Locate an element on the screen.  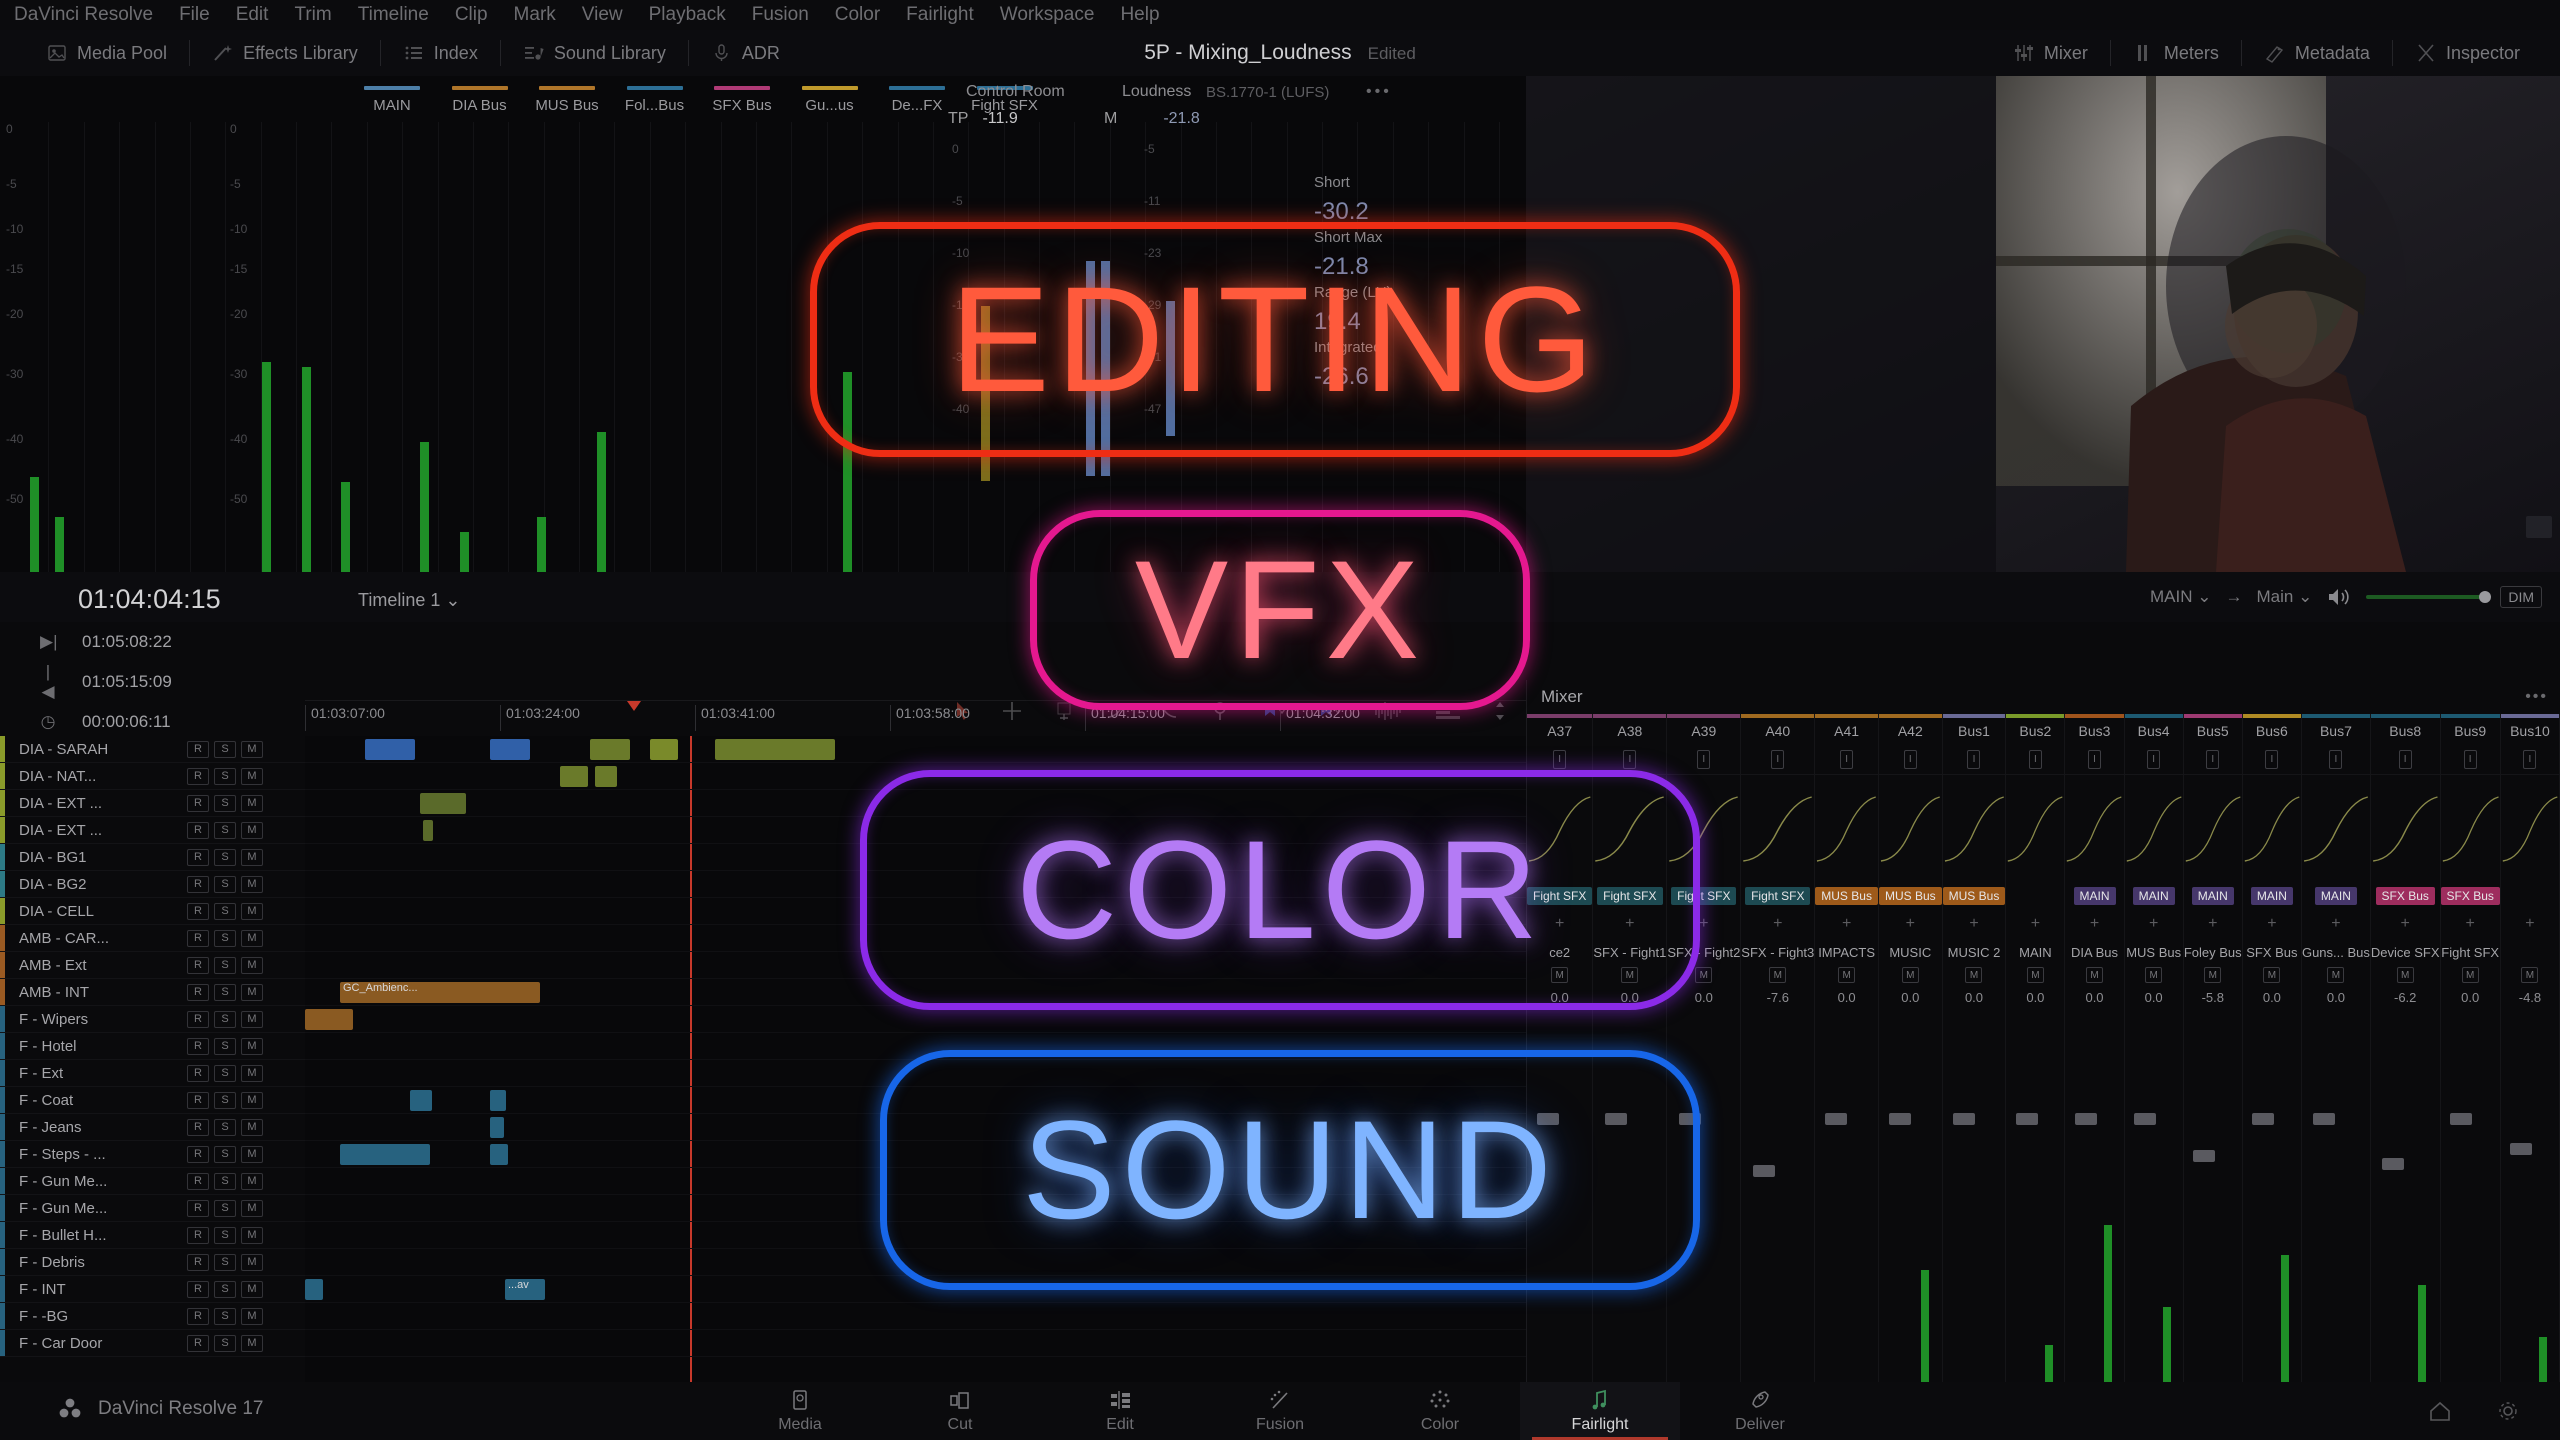
menu-item-davinci-resolve: DaVinci Resolve is located at coordinates (83, 15).